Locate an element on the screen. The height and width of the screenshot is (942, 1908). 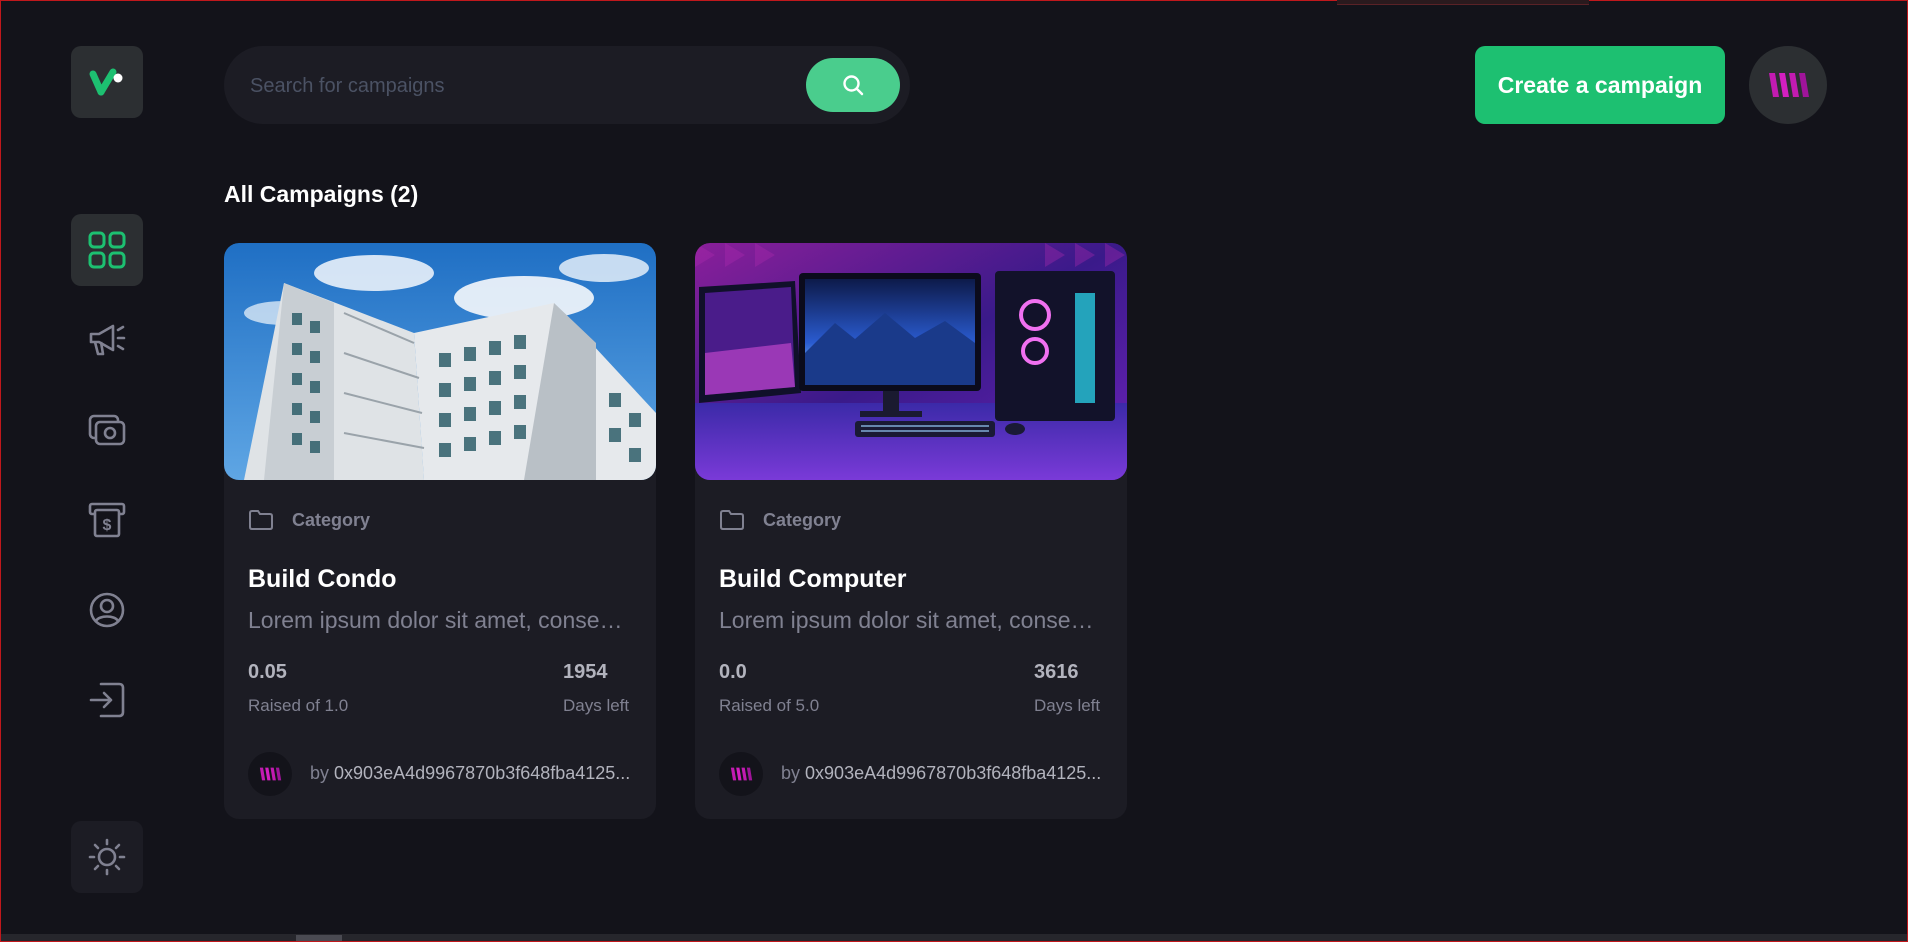
target-label: Raised of 5.0 is located at coordinates (769, 705).